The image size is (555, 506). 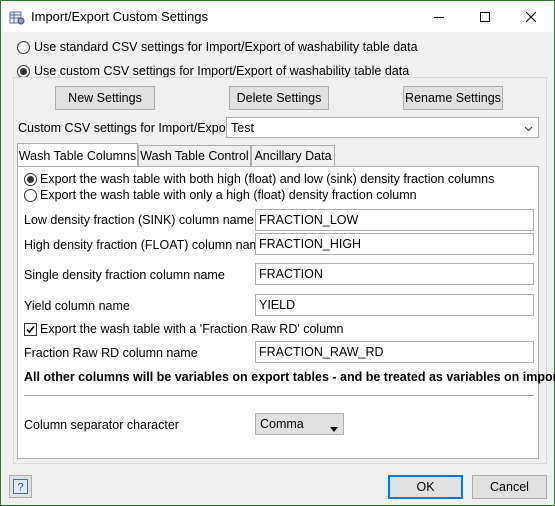 I want to click on help-button: ?, so click(x=20, y=486).